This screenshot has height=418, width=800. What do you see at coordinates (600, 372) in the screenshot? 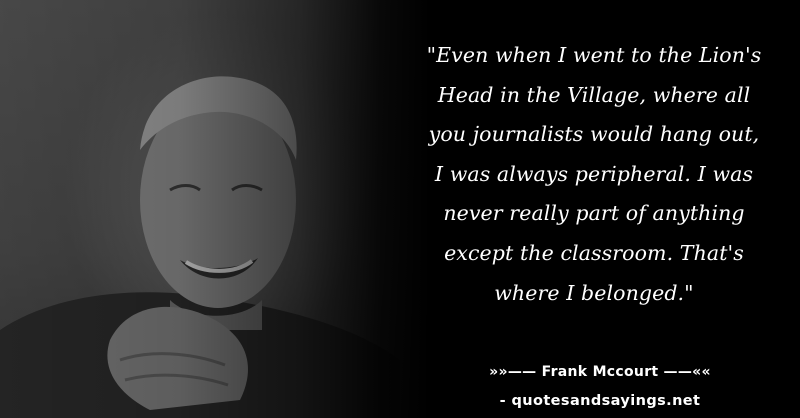
I see `author-attribution: »»—— Frank Mccourt ——««` at bounding box center [600, 372].